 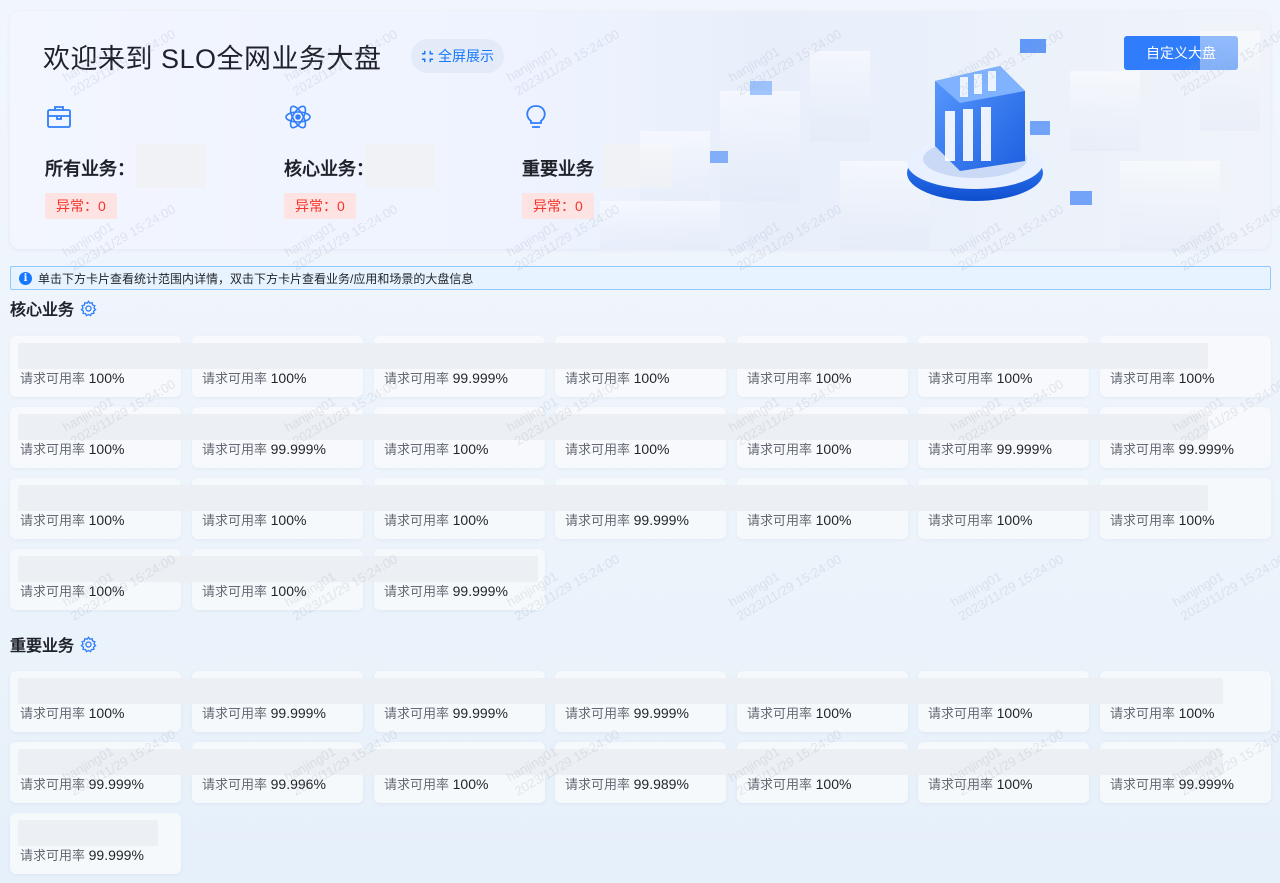 What do you see at coordinates (661, 784) in the screenshot?
I see `metric-value: 99.989%` at bounding box center [661, 784].